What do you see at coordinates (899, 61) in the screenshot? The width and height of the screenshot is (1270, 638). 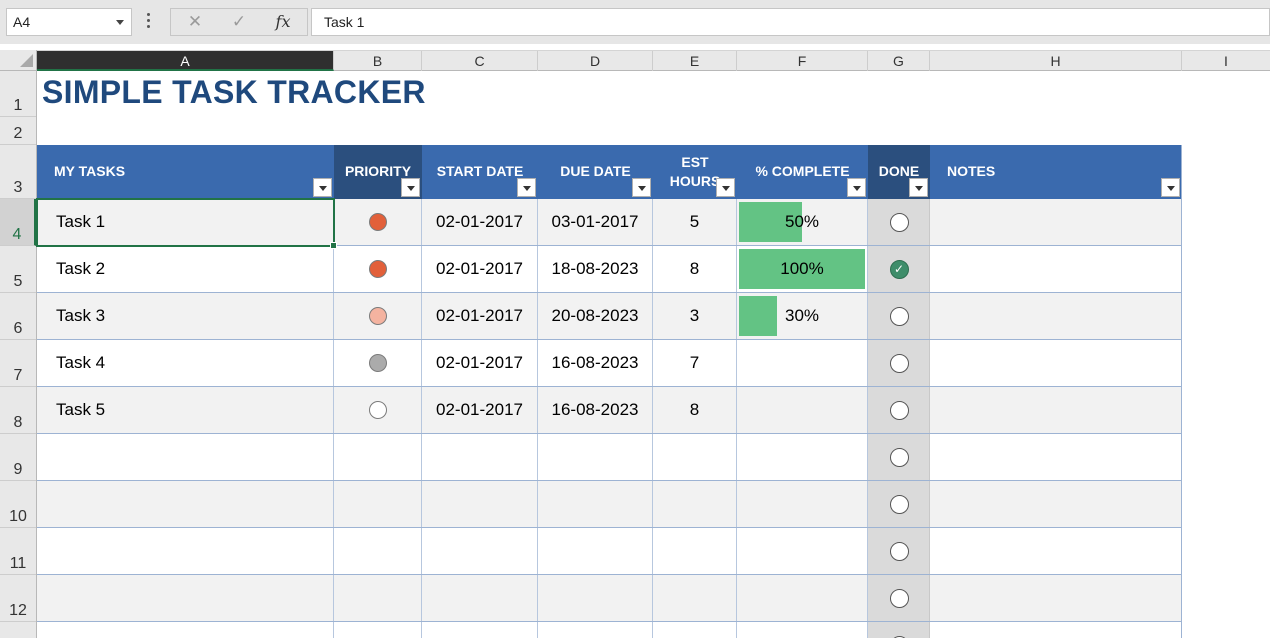 I see `column-header-g: G` at bounding box center [899, 61].